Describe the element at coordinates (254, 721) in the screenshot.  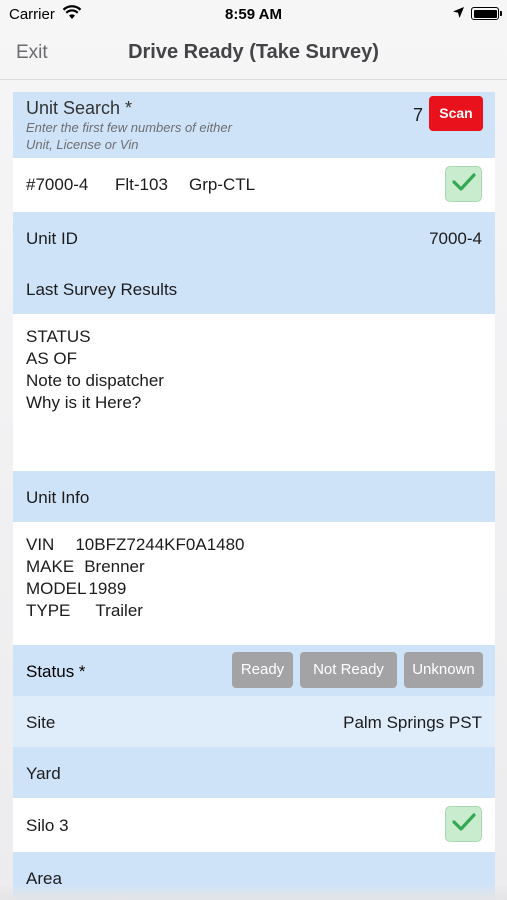
I see `site-row: Site Palm Springs PST` at that location.